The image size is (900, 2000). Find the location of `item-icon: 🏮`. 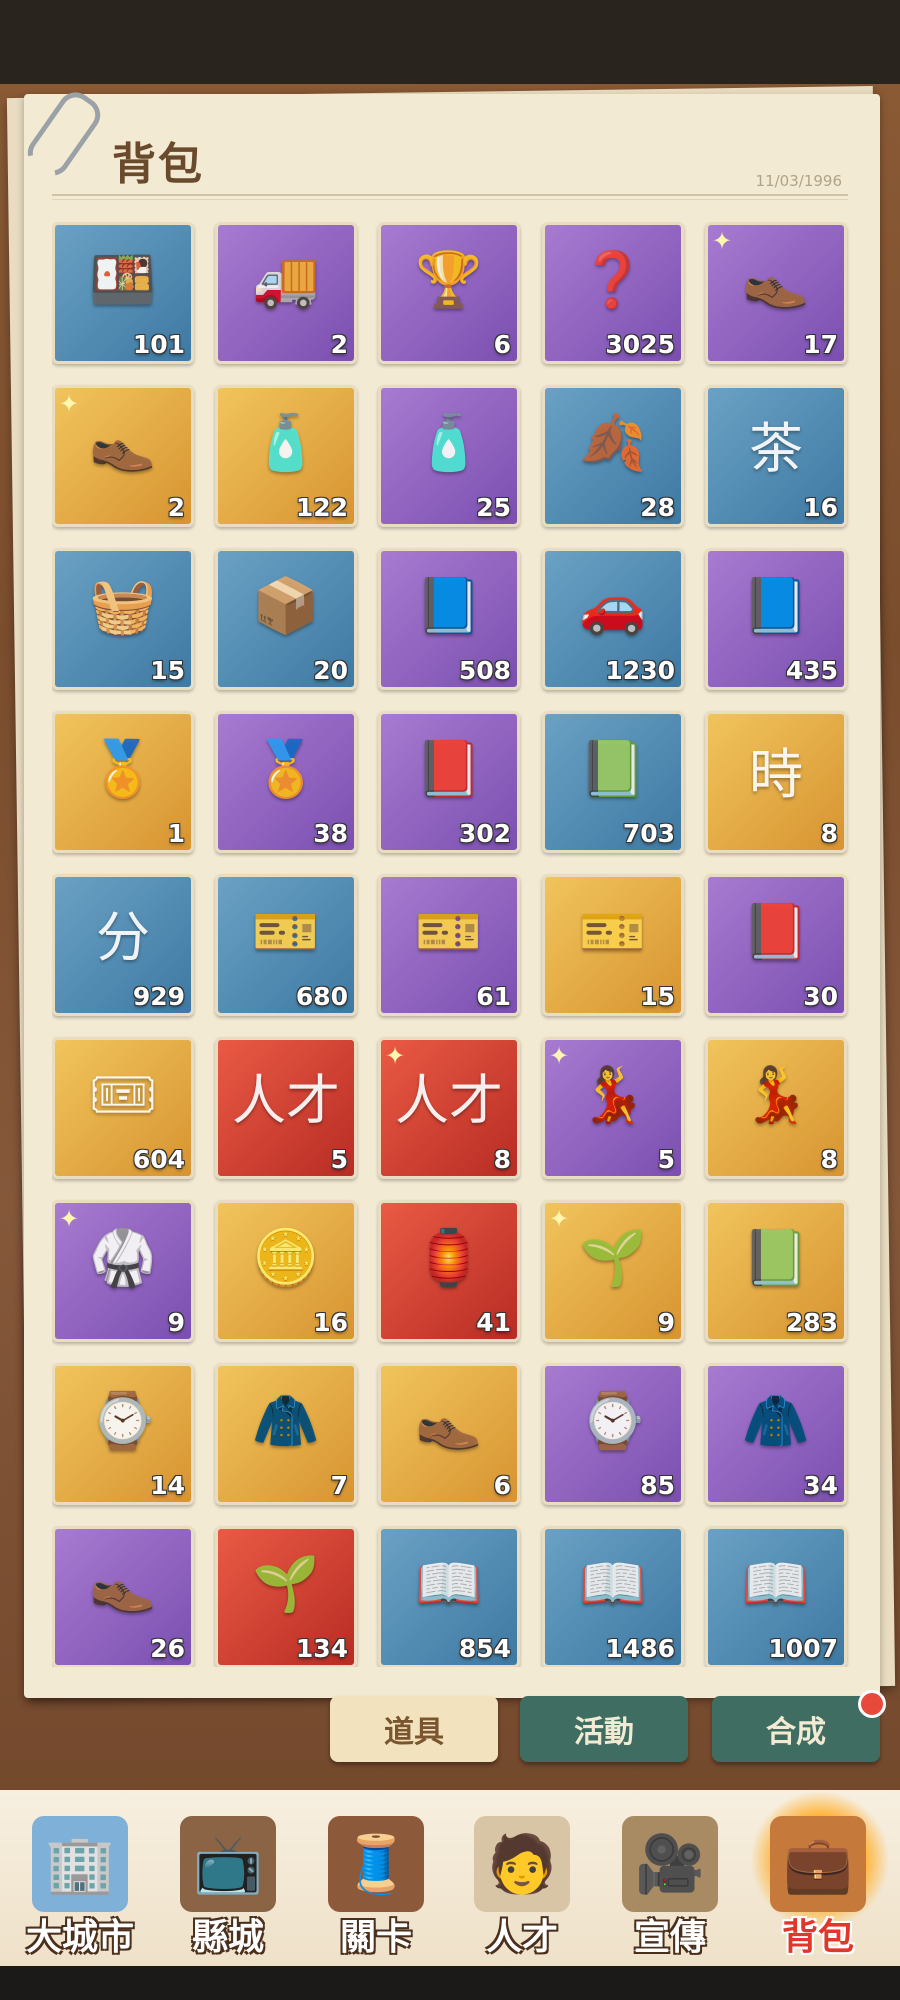

item-icon: 🏮 is located at coordinates (449, 1257).